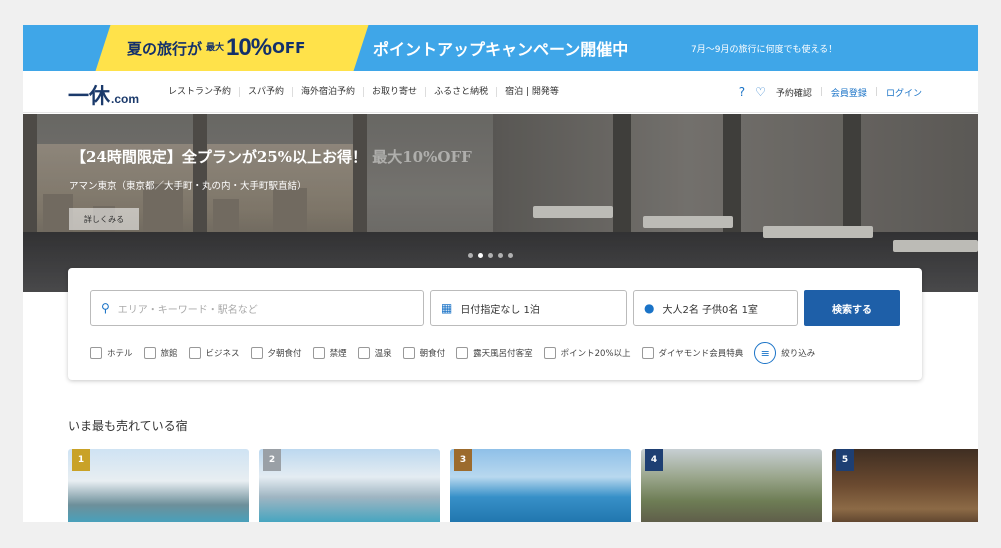  What do you see at coordinates (532, 92) in the screenshot?
I see `nav-stay-dev: 宿泊 | 開発等` at bounding box center [532, 92].